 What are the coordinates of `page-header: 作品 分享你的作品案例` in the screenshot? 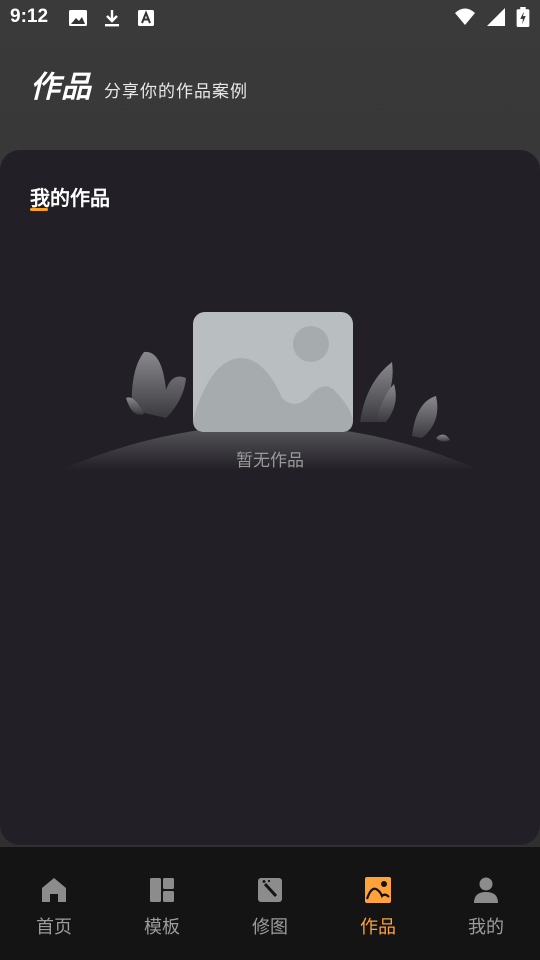 It's located at (139, 86).